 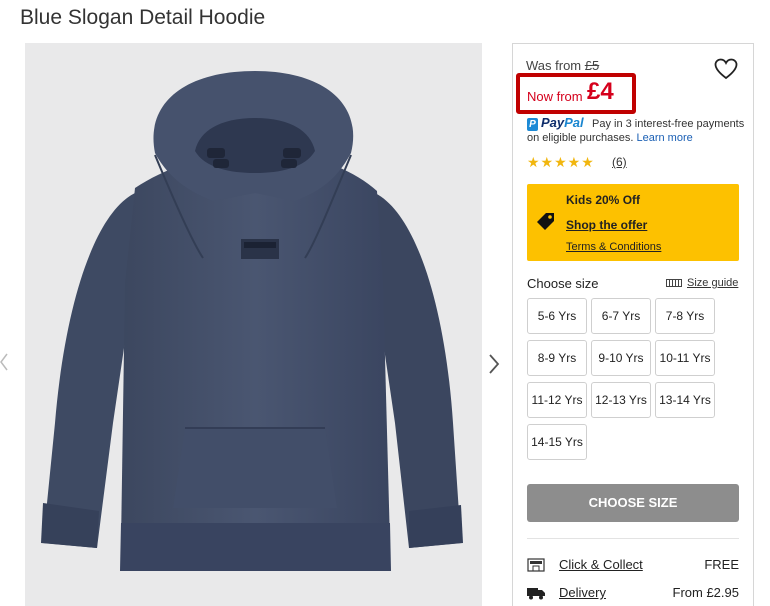 What do you see at coordinates (621, 358) in the screenshot?
I see `size-option: 9-10 Yrs` at bounding box center [621, 358].